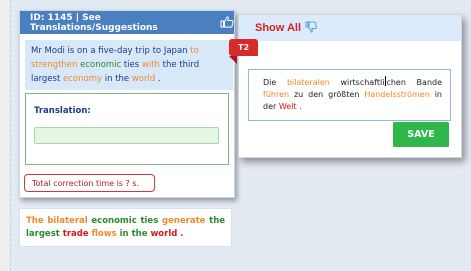 The width and height of the screenshot is (471, 271). I want to click on target-word: führen, so click(276, 94).